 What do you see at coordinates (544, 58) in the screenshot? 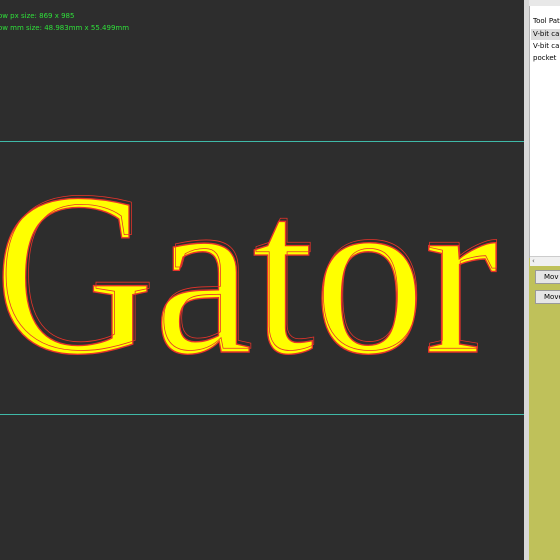
I see `toolpath-item: pocket` at bounding box center [544, 58].